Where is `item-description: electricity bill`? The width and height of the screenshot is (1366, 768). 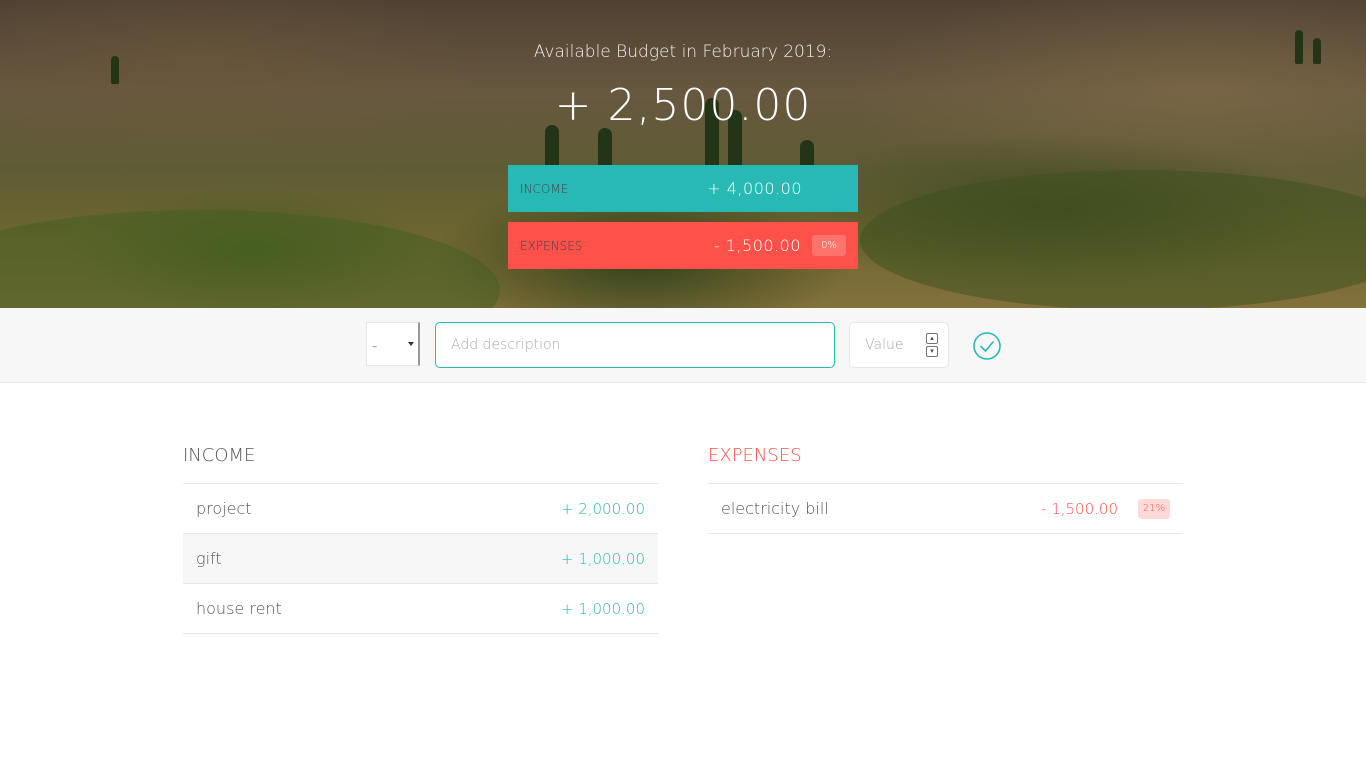
item-description: electricity bill is located at coordinates (775, 508).